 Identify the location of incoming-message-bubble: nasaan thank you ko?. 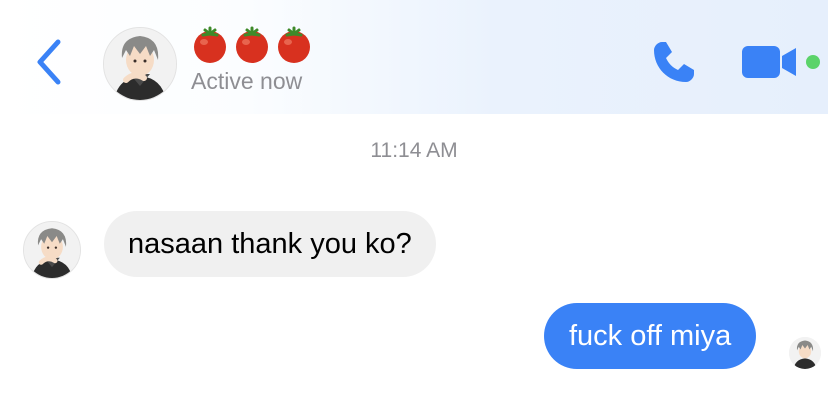
(270, 244).